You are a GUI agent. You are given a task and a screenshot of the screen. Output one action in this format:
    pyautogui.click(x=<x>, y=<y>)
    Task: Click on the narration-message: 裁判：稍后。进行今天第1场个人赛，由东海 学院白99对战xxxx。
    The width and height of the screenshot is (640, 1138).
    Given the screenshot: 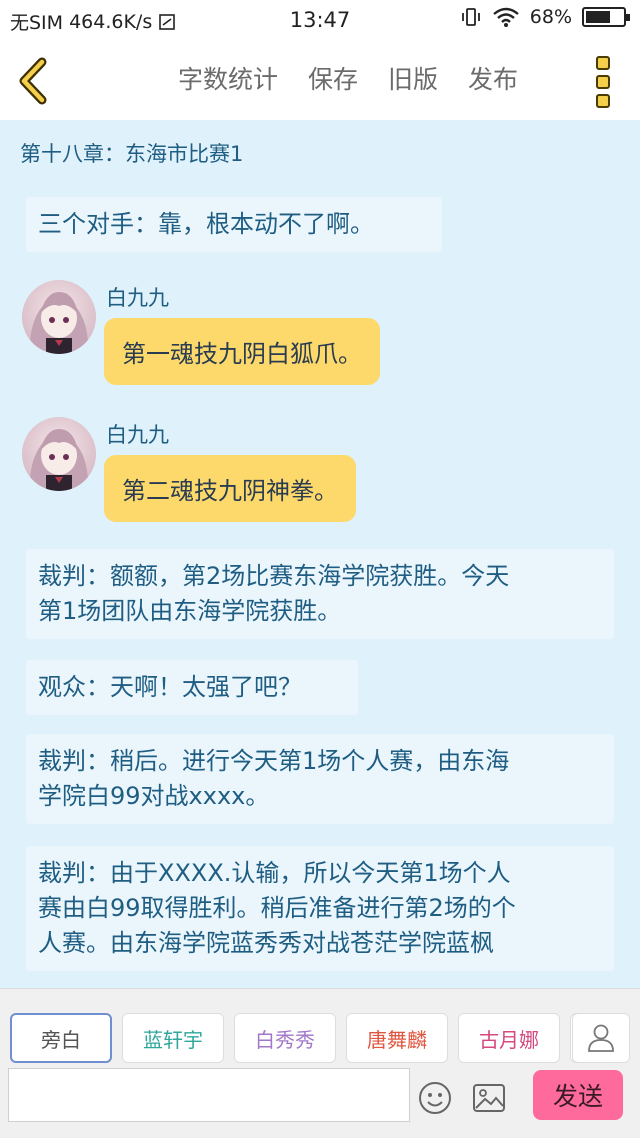 What is the action you would take?
    pyautogui.click(x=320, y=779)
    